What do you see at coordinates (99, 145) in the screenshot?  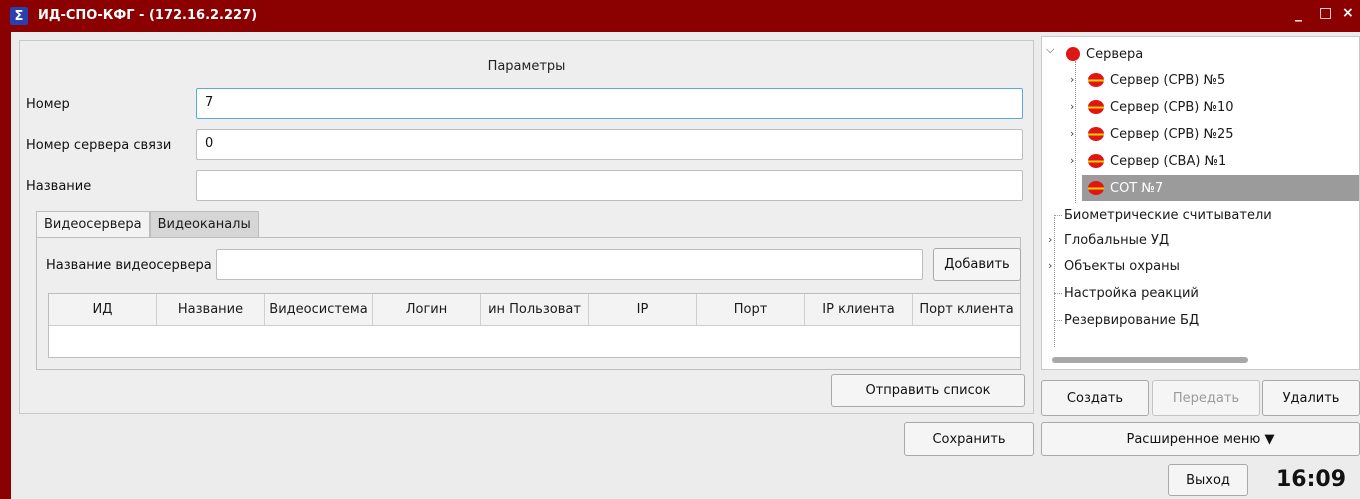 I see `server-number-label: Номер сервера связи` at bounding box center [99, 145].